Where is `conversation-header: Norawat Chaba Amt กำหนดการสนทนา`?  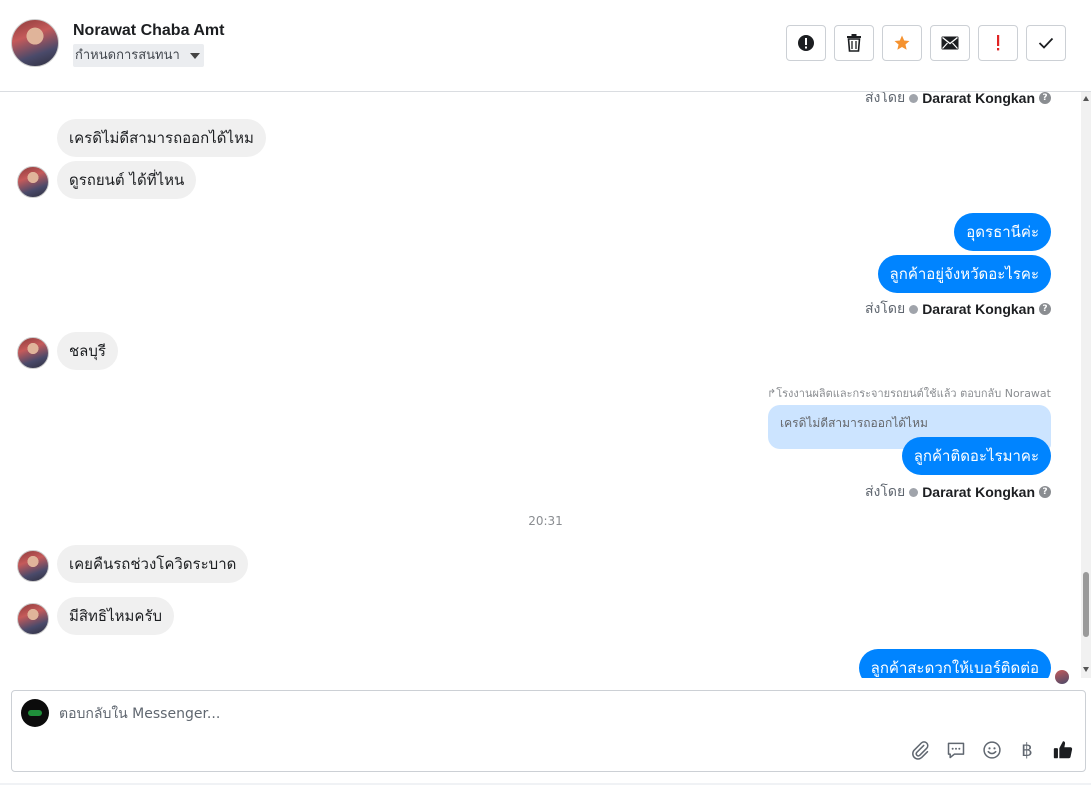 conversation-header: Norawat Chaba Amt กำหนดการสนทนา is located at coordinates (545, 46).